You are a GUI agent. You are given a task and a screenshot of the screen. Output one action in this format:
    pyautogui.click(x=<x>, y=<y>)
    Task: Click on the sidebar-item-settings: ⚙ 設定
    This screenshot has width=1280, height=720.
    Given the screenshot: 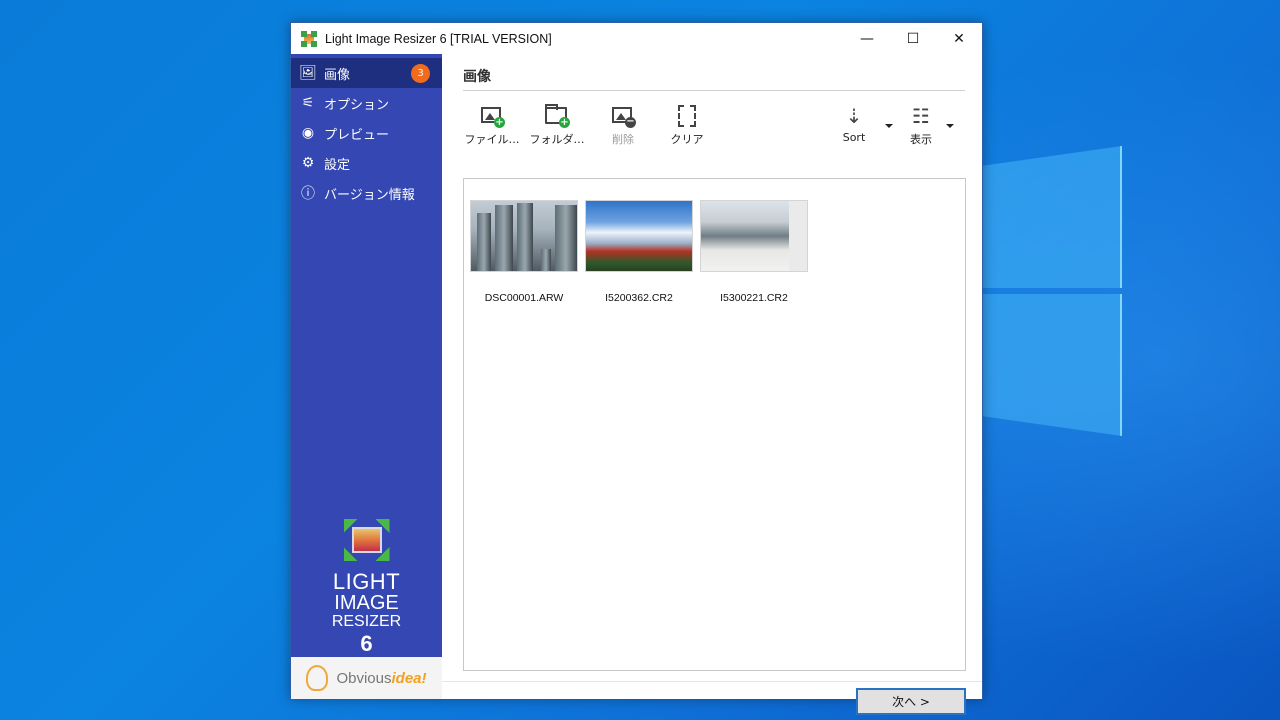 What is the action you would take?
    pyautogui.click(x=366, y=163)
    